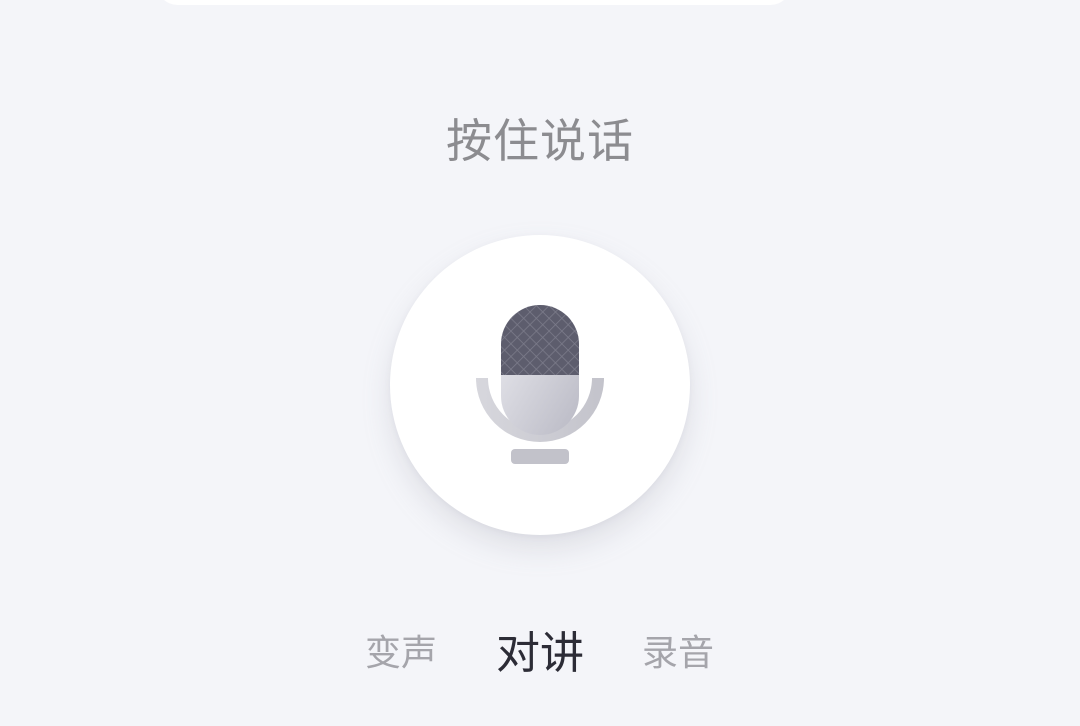  I want to click on hold-to-talk-hint: 按住说话, so click(540, 141).